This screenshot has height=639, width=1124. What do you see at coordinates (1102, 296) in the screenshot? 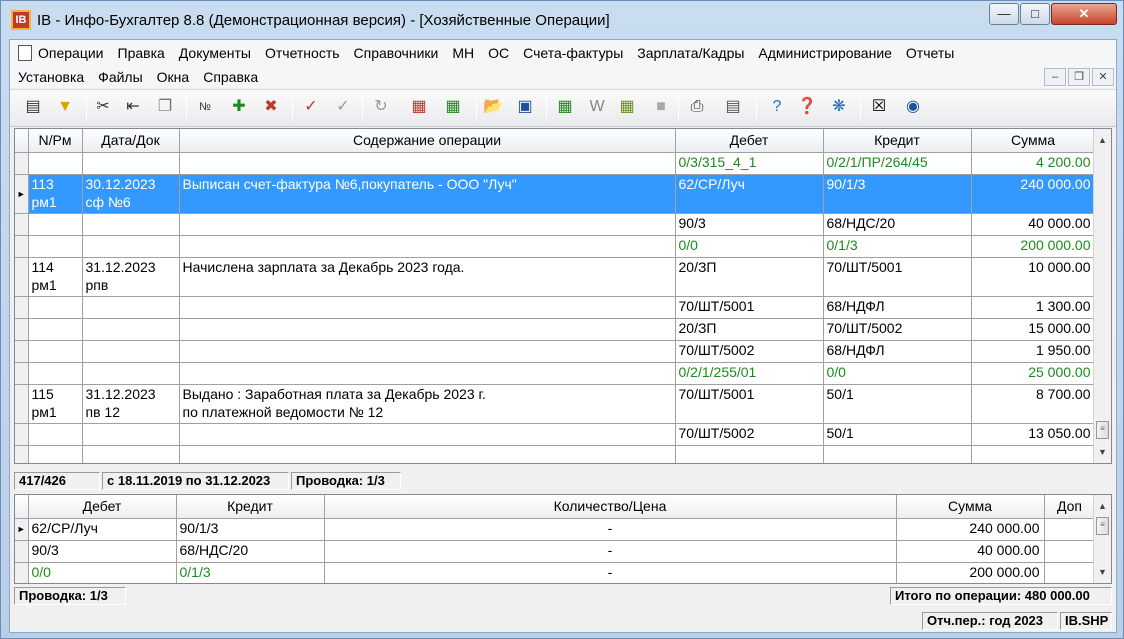
I see `operations-scrollbar: ▲ ≡ ▼` at bounding box center [1102, 296].